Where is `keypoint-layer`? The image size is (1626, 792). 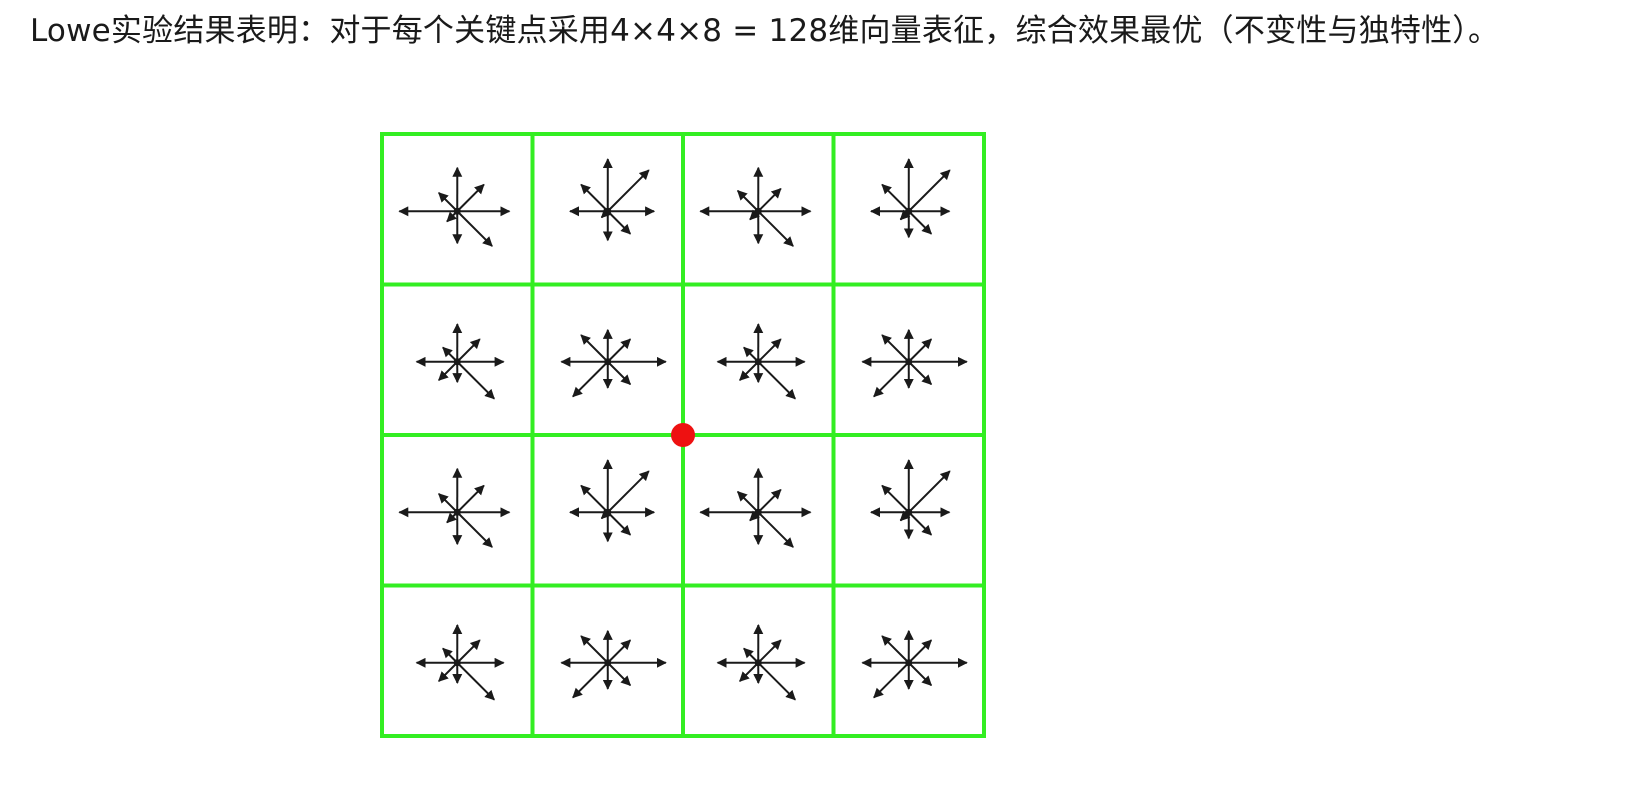
keypoint-layer is located at coordinates (683, 435).